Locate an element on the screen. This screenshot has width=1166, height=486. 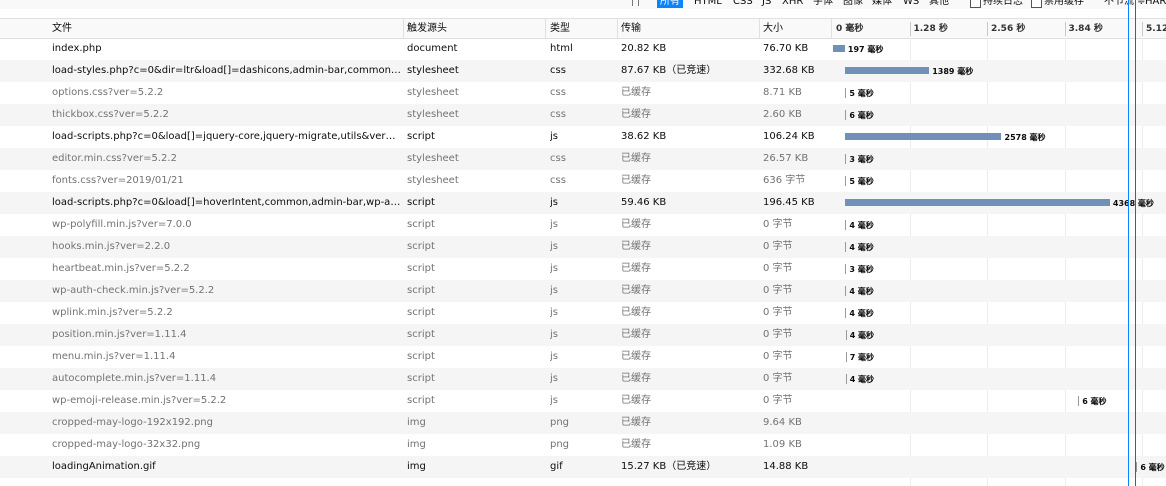
waterfall-timing-label: 1389 毫秒 is located at coordinates (953, 71).